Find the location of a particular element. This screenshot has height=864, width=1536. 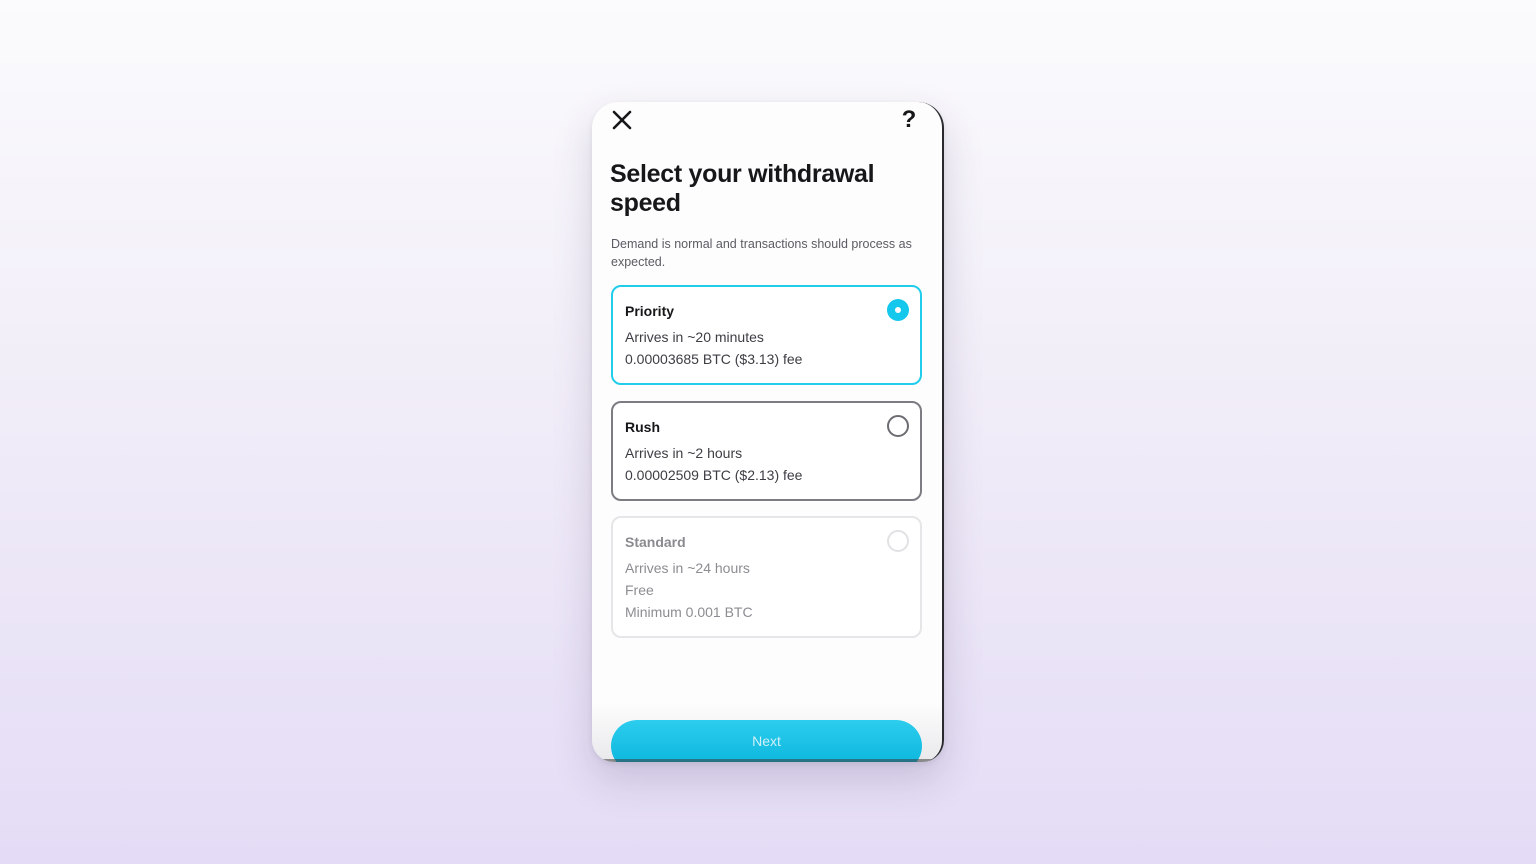

close-icon is located at coordinates (622, 120).